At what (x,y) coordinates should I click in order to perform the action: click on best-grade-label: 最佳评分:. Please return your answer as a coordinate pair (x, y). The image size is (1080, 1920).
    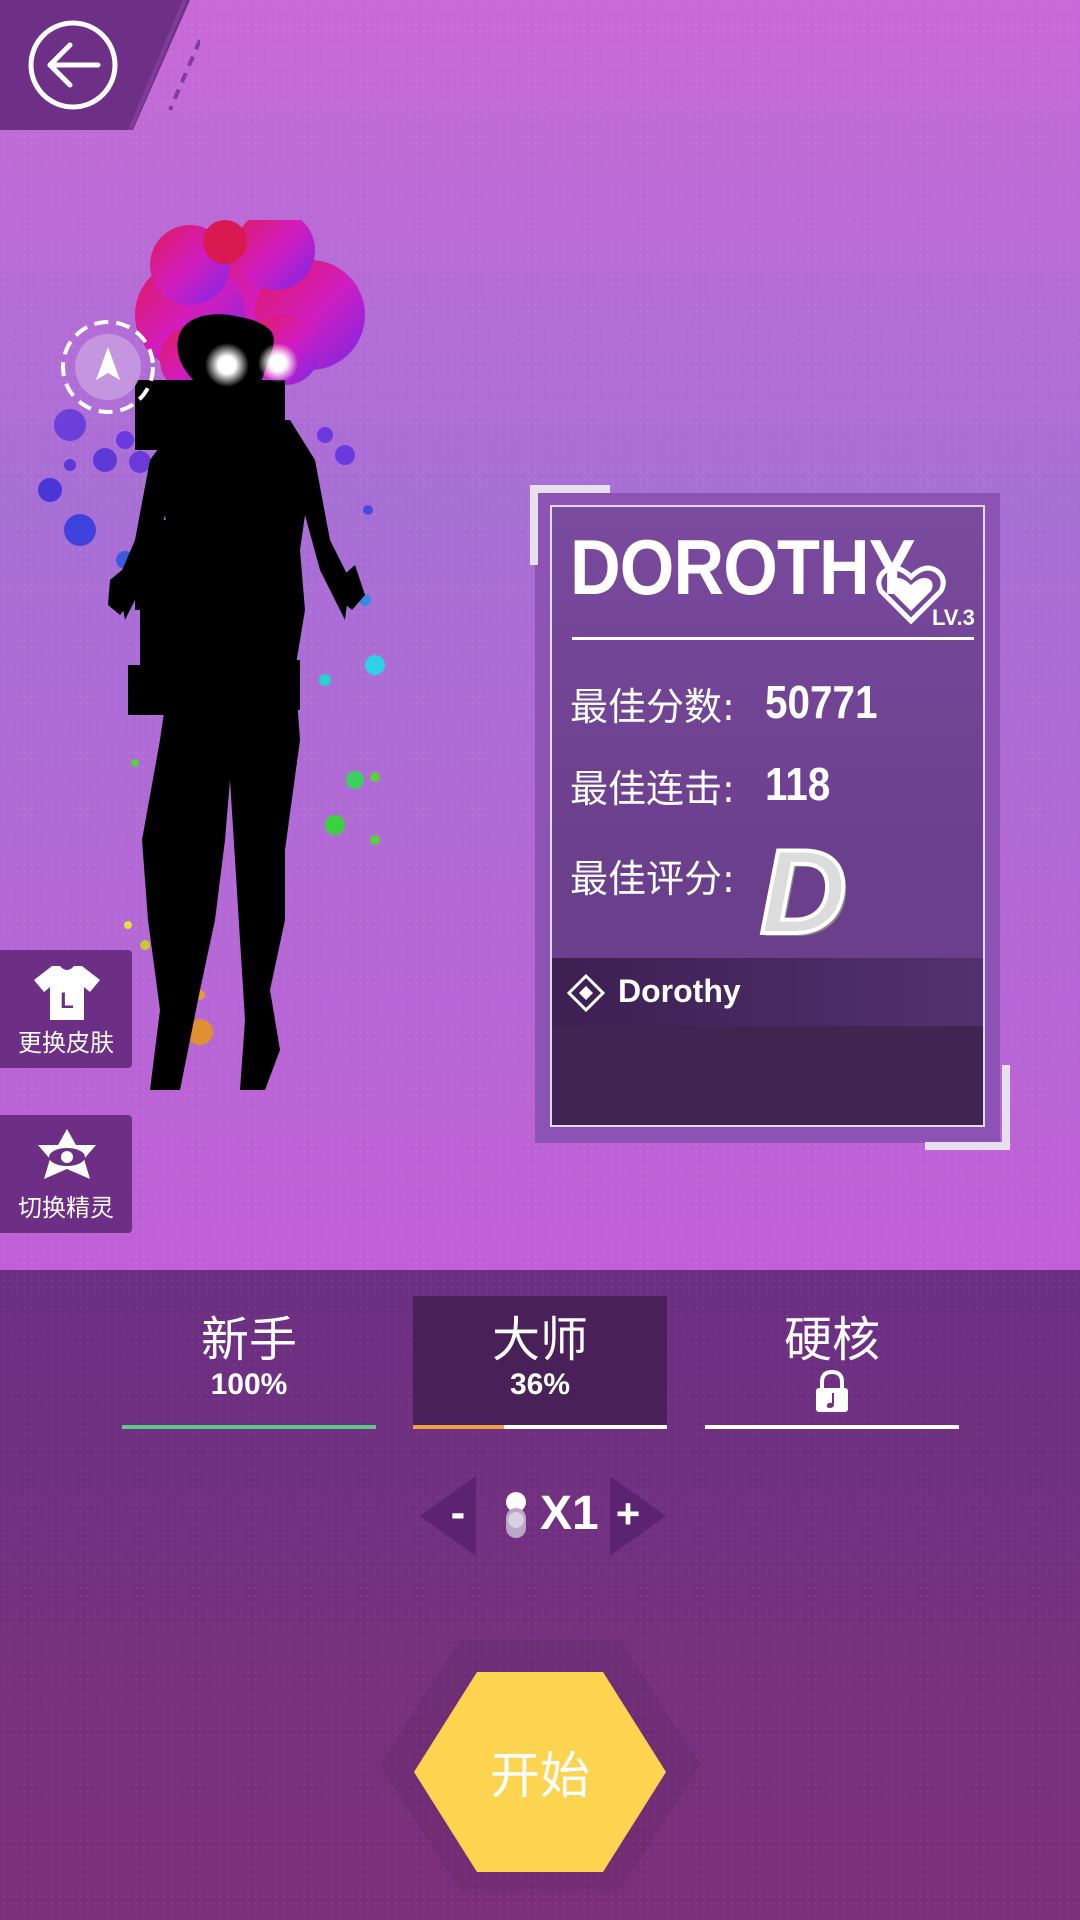
    Looking at the image, I should click on (652, 879).